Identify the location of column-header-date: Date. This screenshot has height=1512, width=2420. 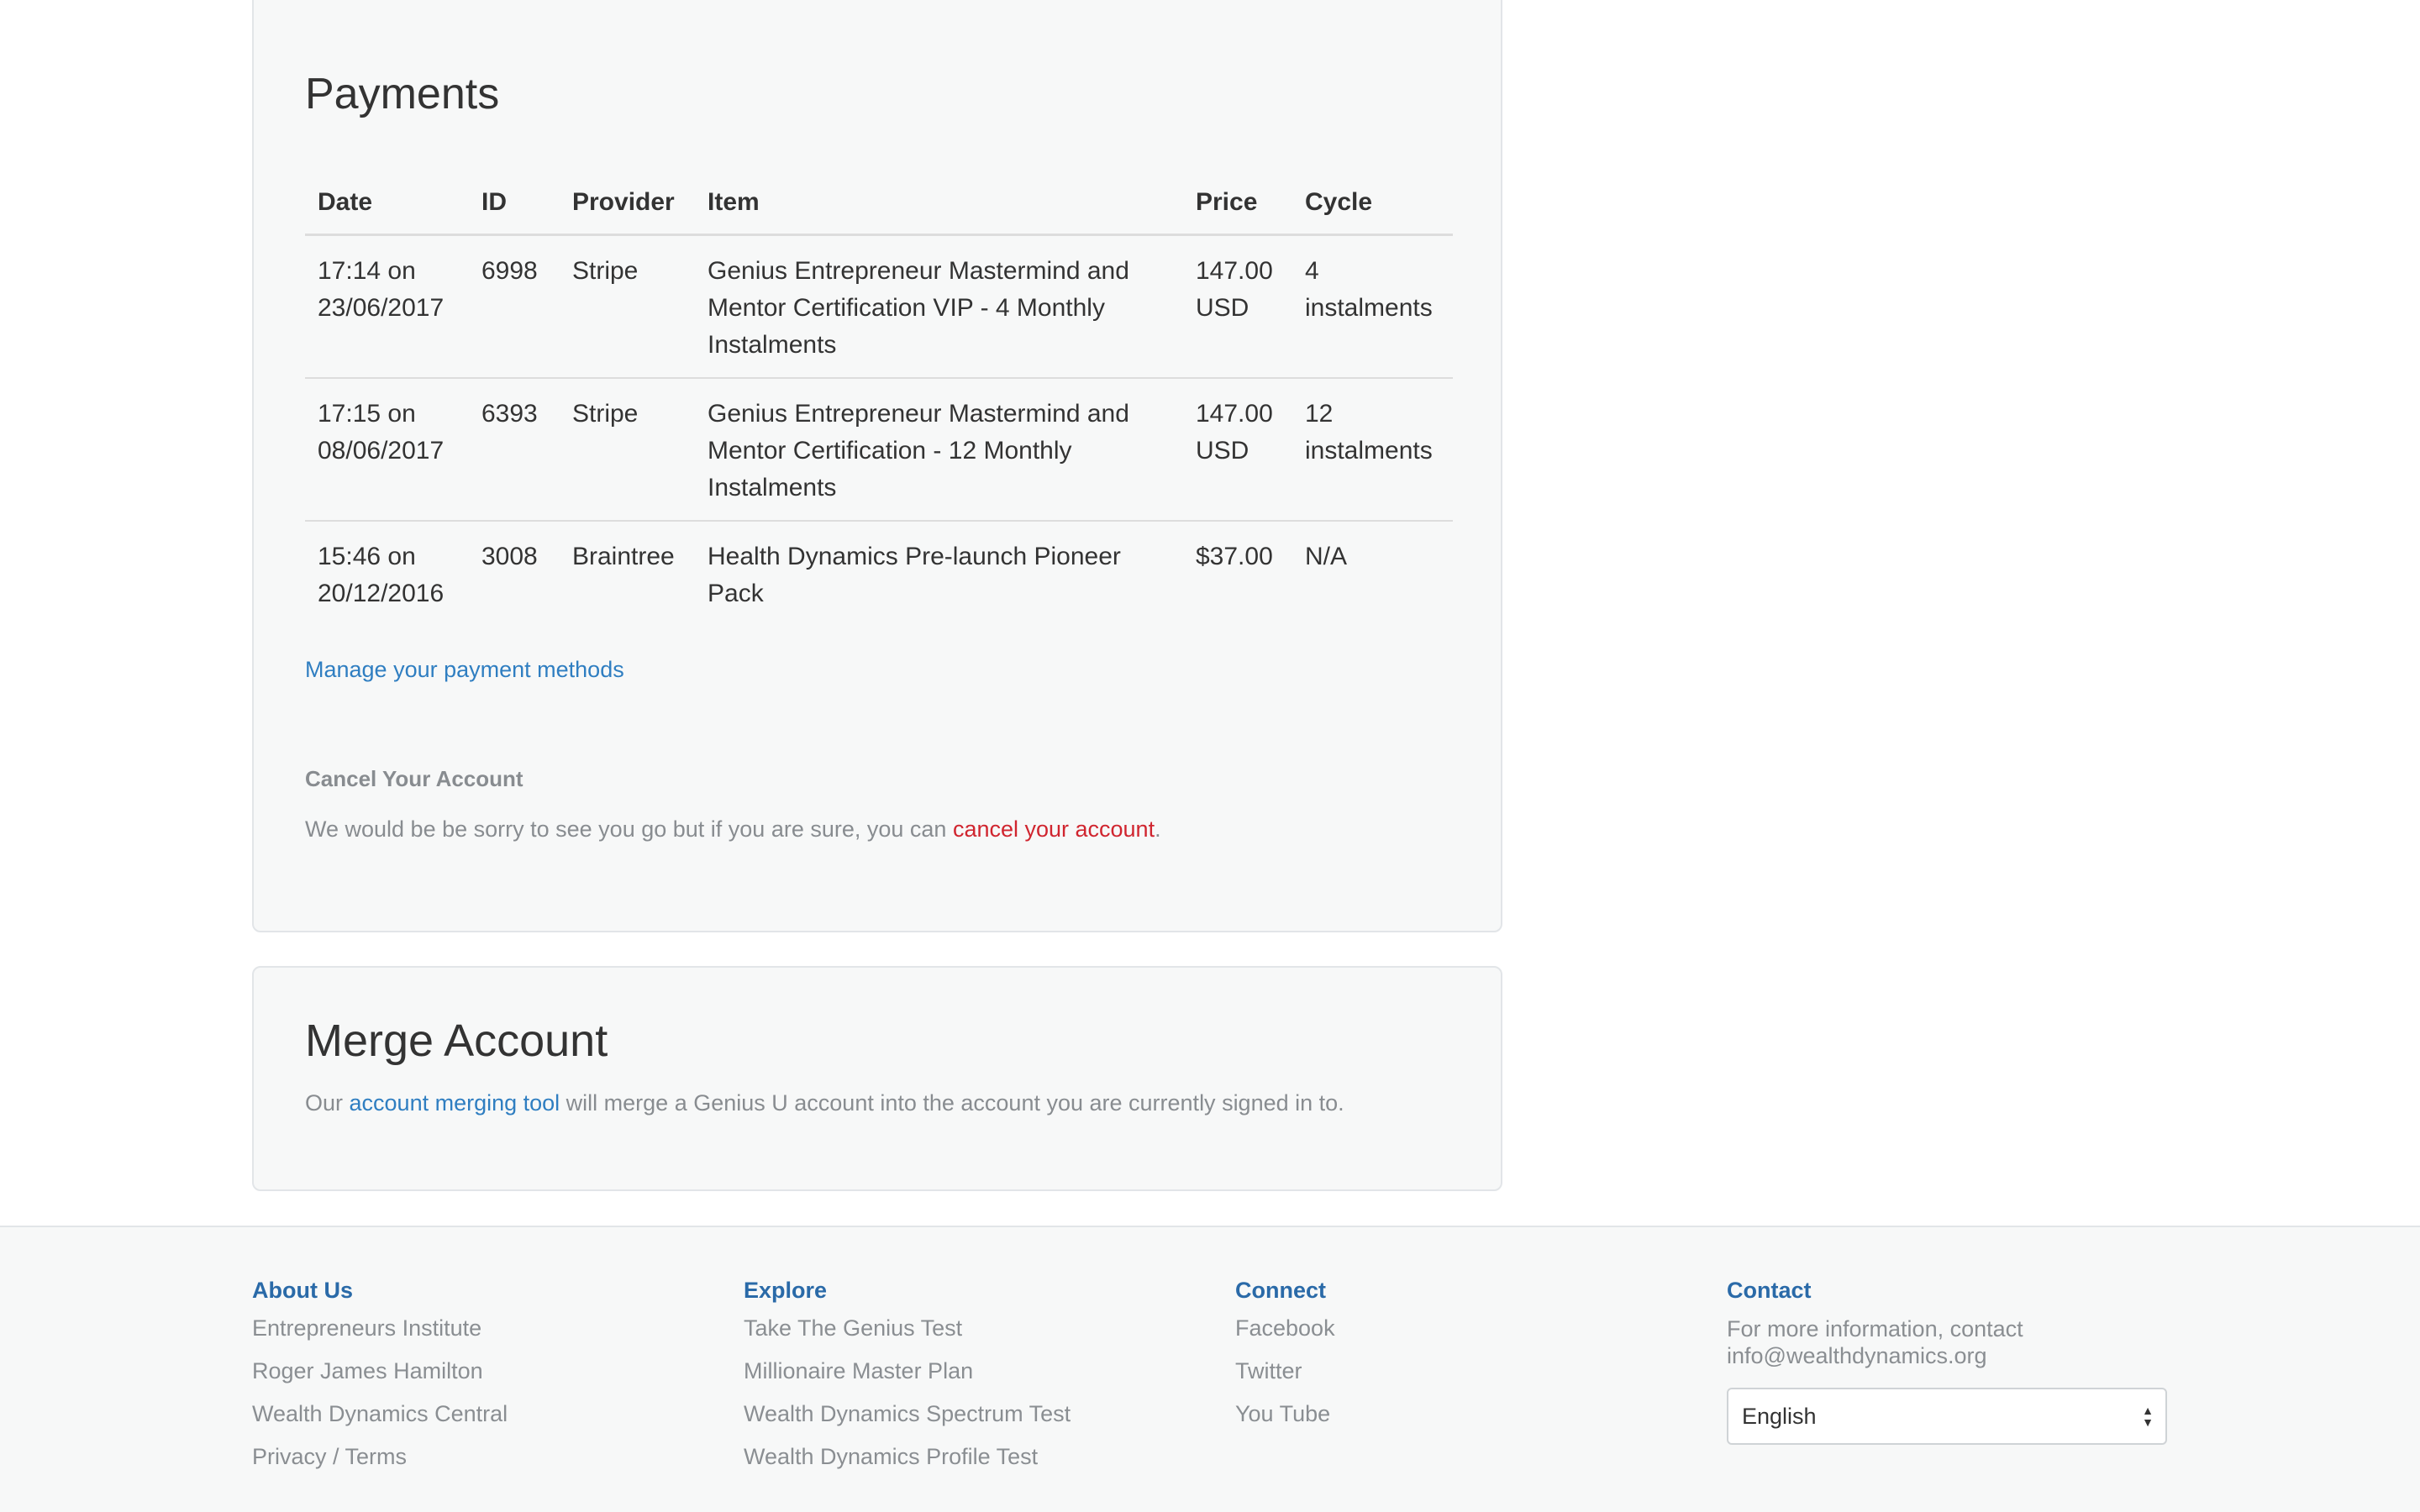
(387, 203).